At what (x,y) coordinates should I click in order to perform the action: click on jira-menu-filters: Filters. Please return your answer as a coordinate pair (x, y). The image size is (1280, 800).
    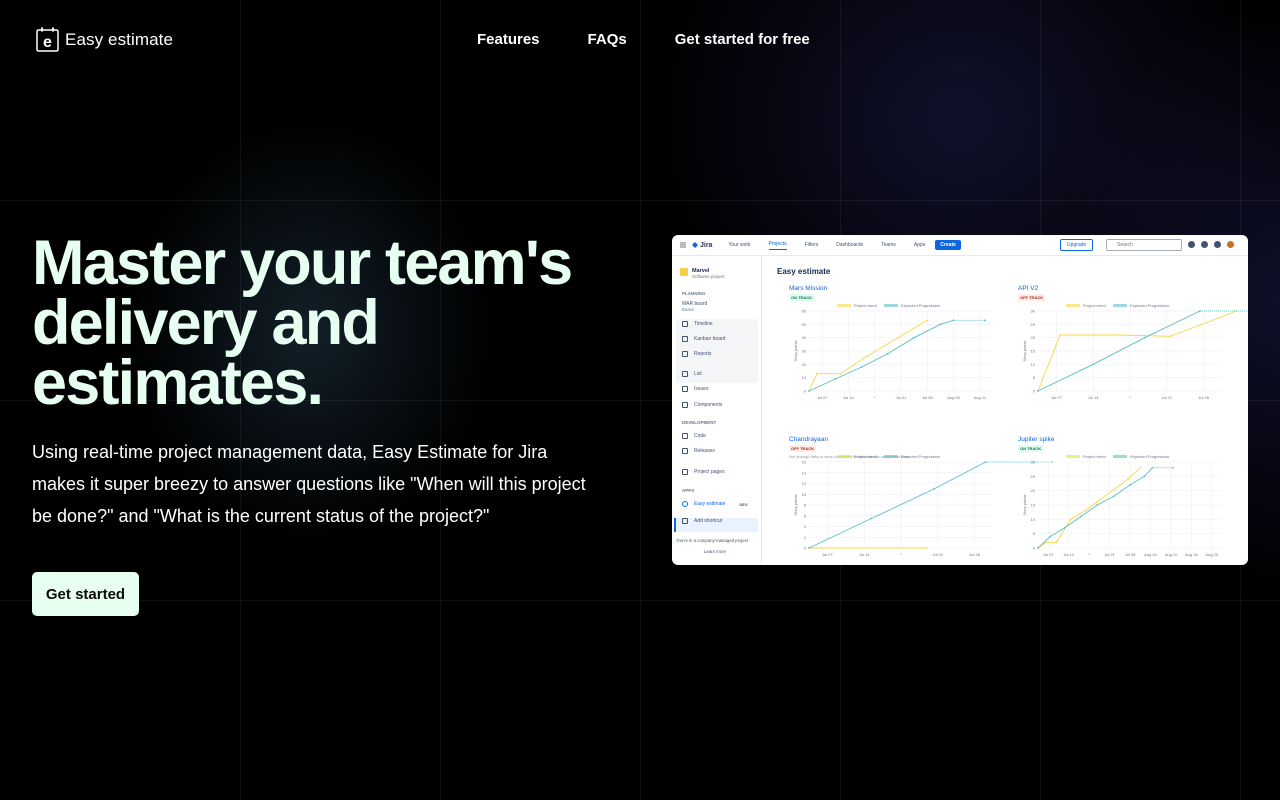
    Looking at the image, I should click on (812, 245).